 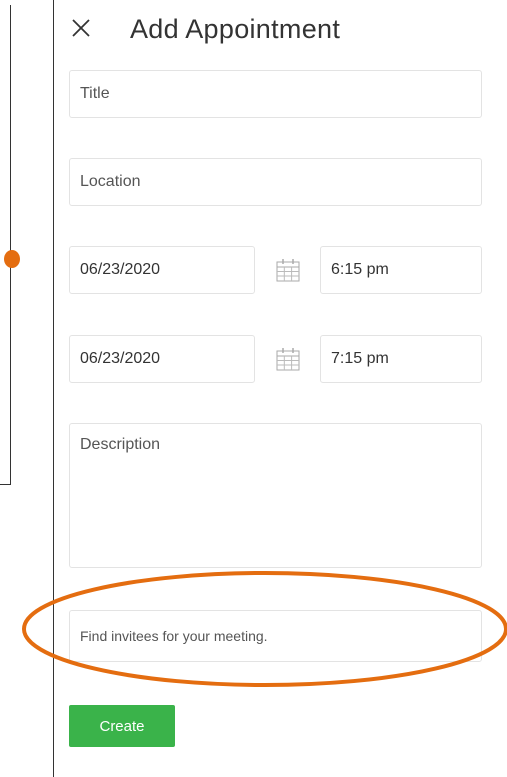 What do you see at coordinates (401, 359) in the screenshot?
I see `end-time-input: 7:15 pm` at bounding box center [401, 359].